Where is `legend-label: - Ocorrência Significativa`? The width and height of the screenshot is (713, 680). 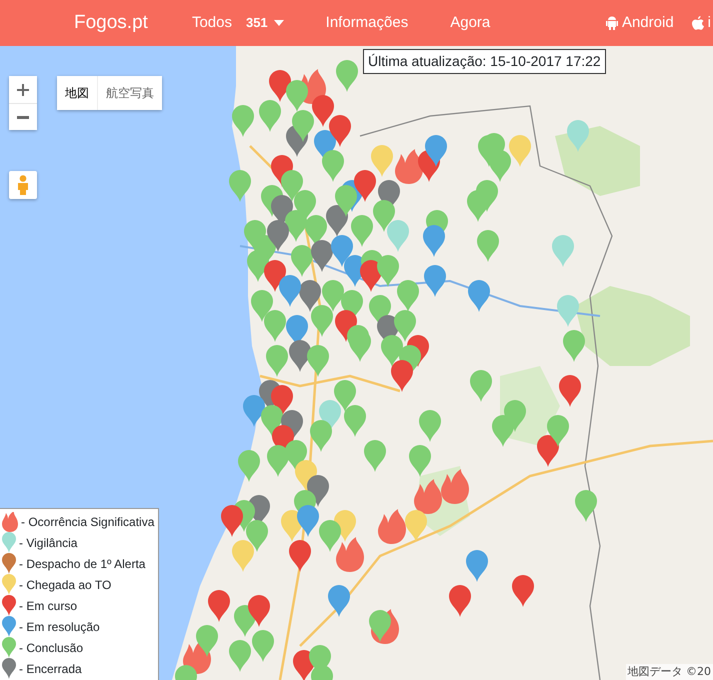
legend-label: - Ocorrência Significativa is located at coordinates (87, 522).